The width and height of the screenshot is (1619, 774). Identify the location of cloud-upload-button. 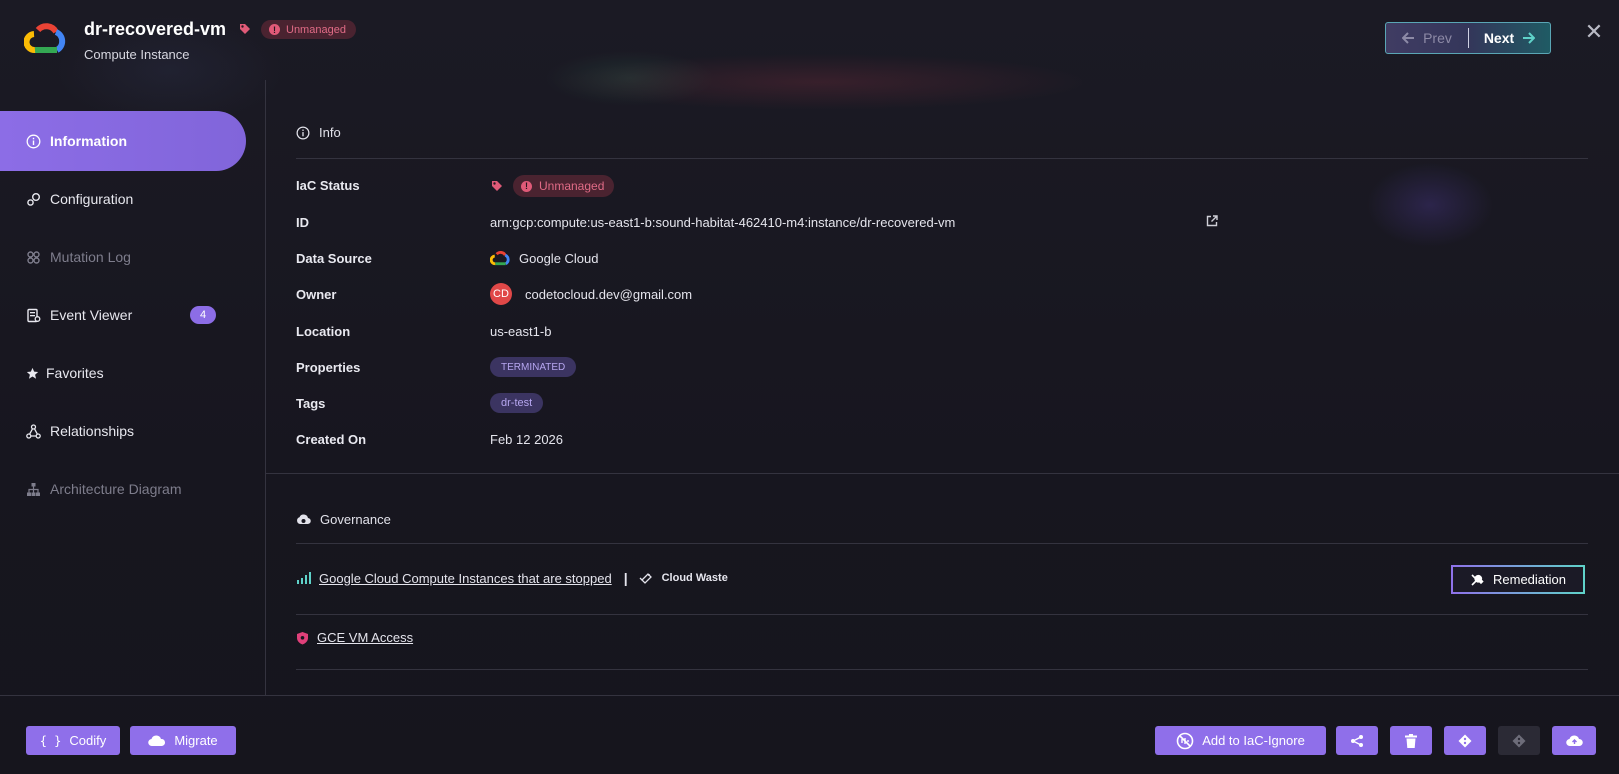
(1574, 740).